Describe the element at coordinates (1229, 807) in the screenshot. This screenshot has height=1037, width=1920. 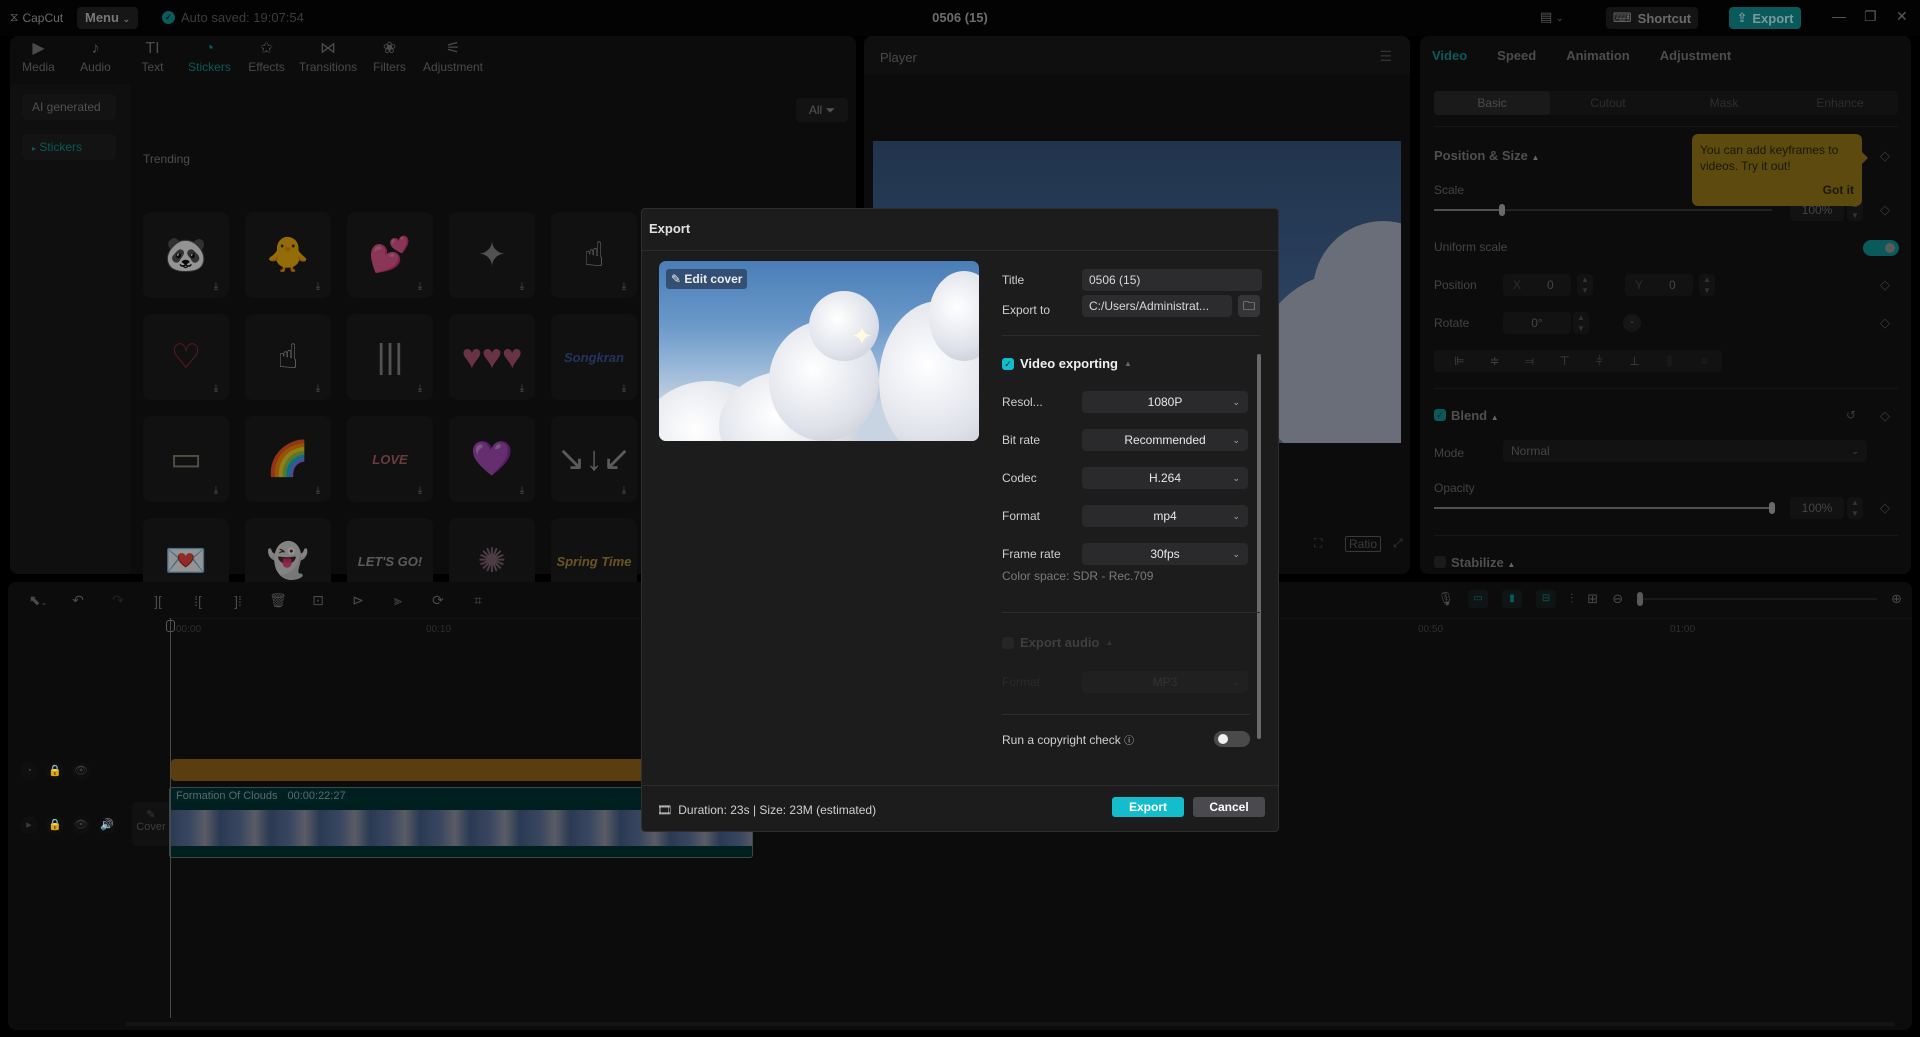
I see `cancel-button: Cancel` at that location.